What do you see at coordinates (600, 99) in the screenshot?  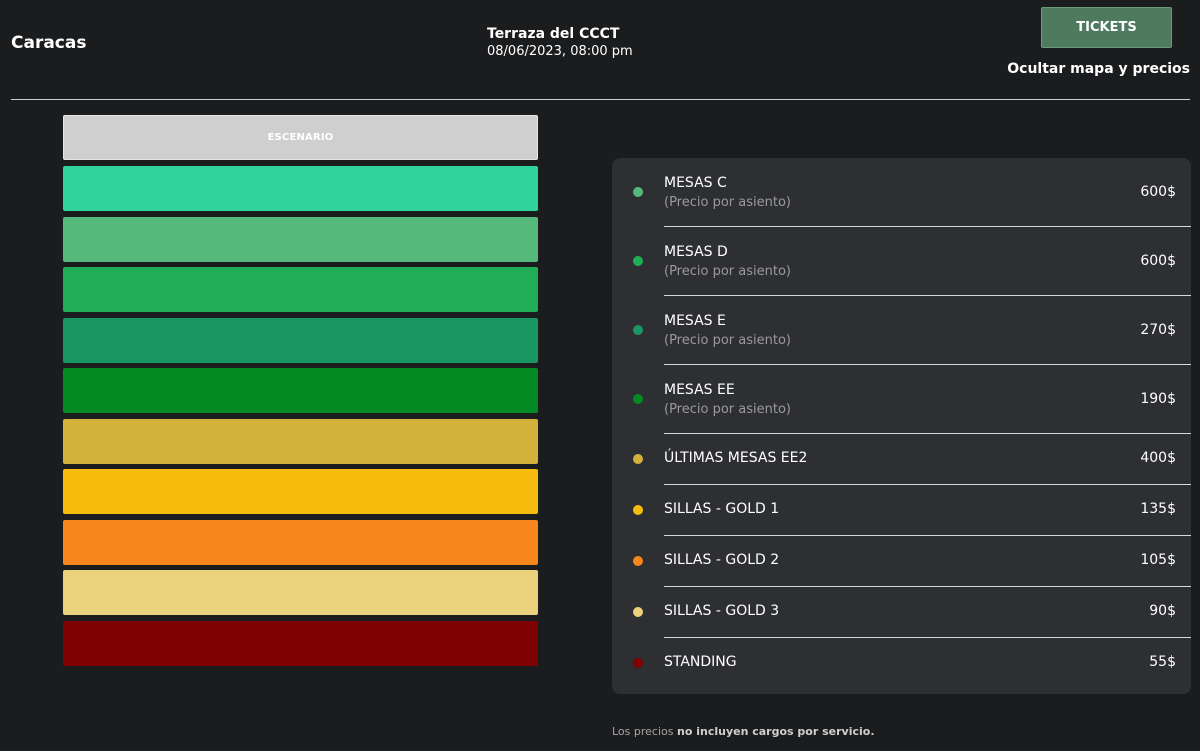 I see `header-divider` at bounding box center [600, 99].